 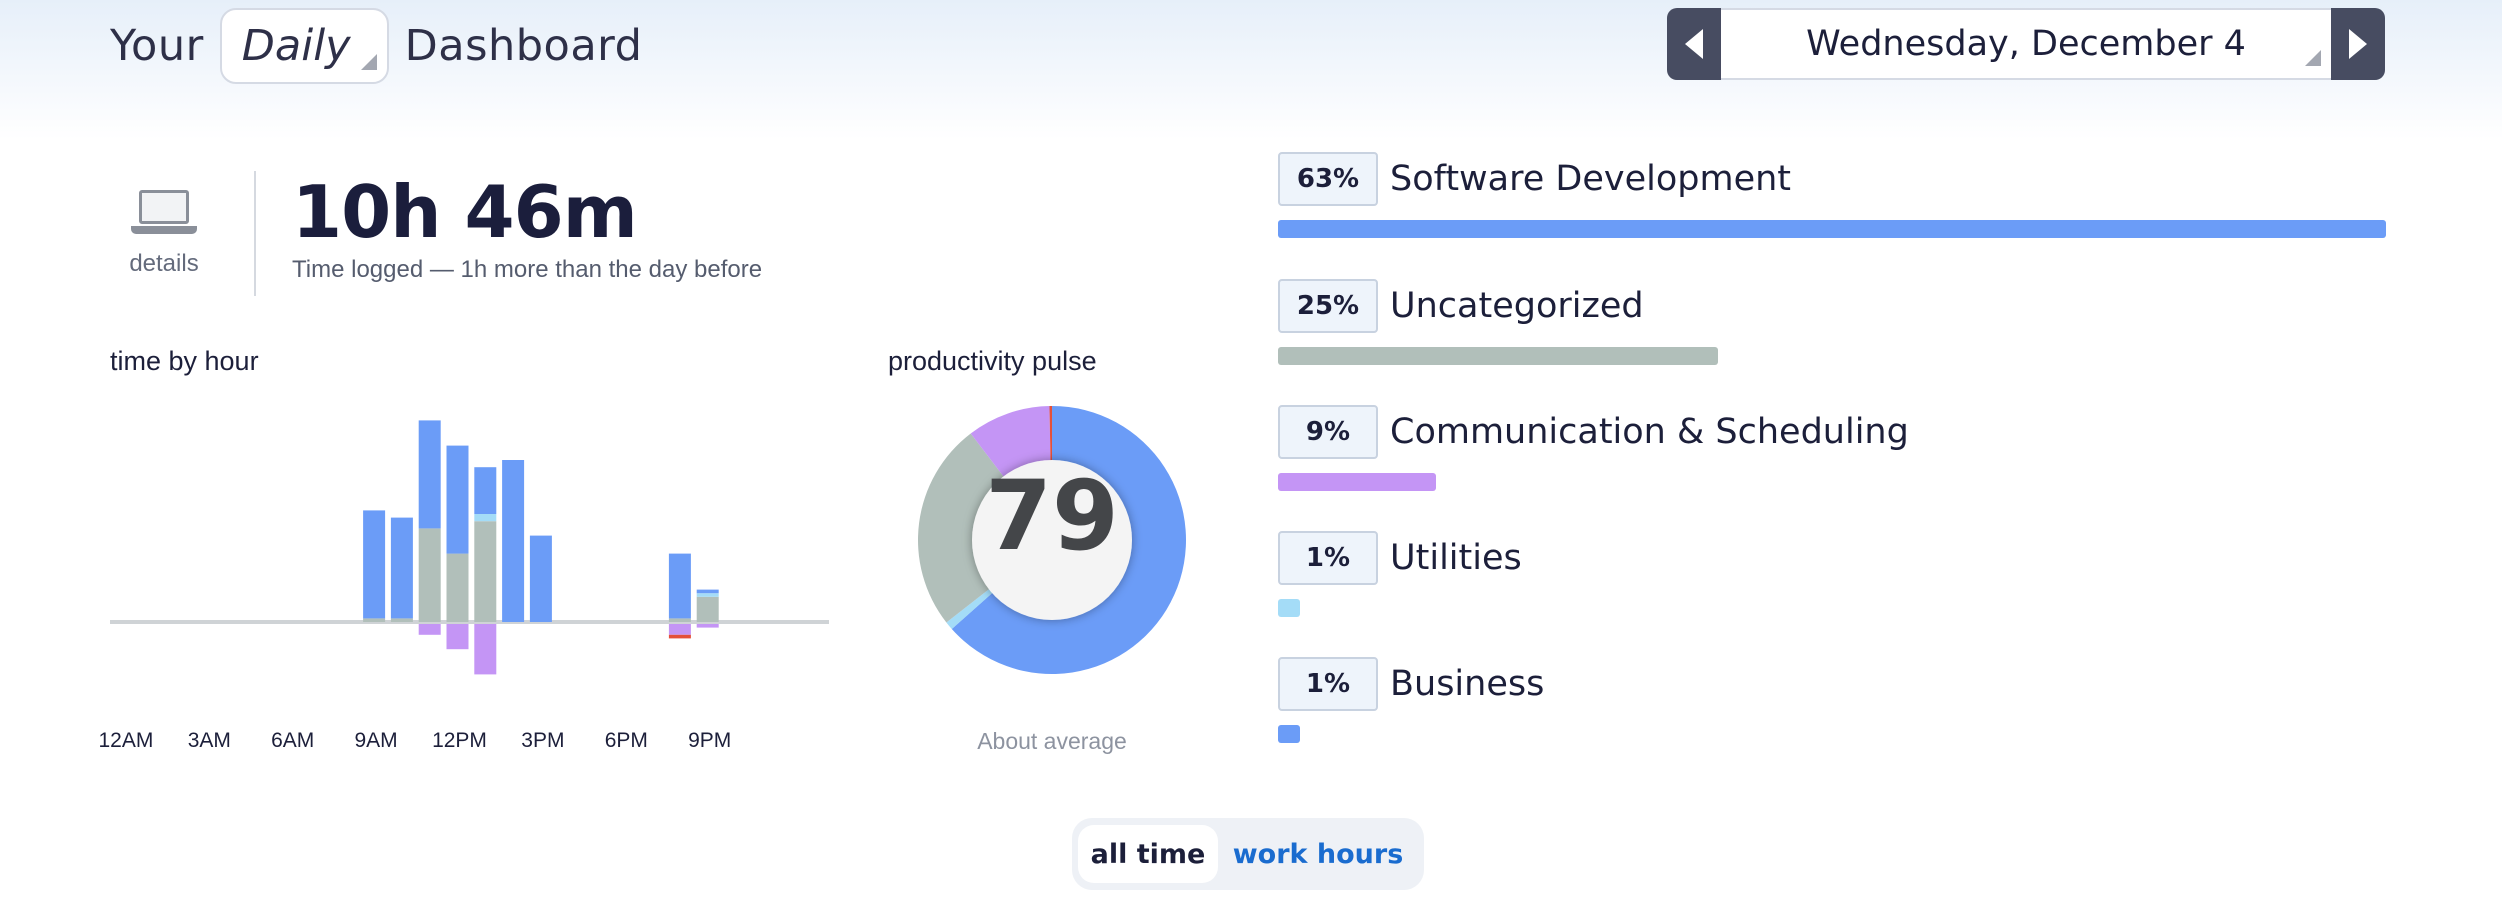 I want to click on next-day-button, so click(x=2358, y=44).